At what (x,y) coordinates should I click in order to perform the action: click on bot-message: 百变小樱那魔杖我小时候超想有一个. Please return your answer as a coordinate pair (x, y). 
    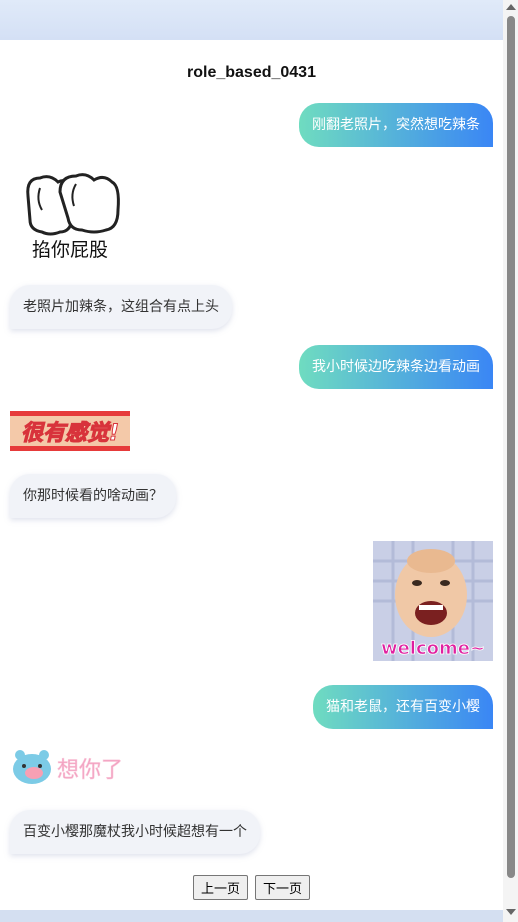
    Looking at the image, I should click on (135, 832).